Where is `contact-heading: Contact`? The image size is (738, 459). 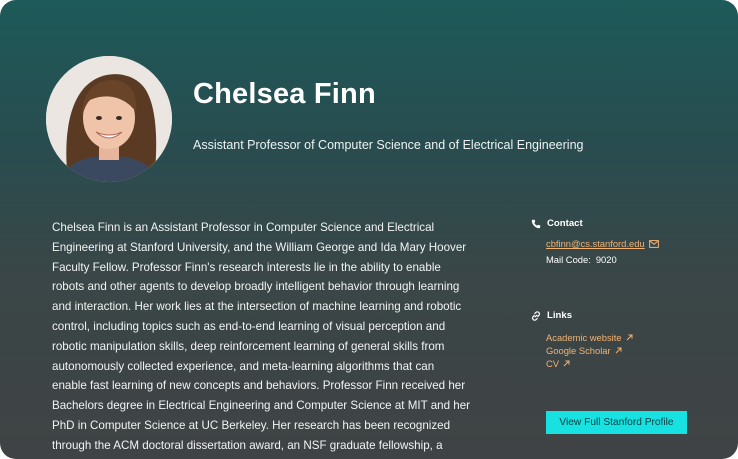 contact-heading: Contact is located at coordinates (621, 223).